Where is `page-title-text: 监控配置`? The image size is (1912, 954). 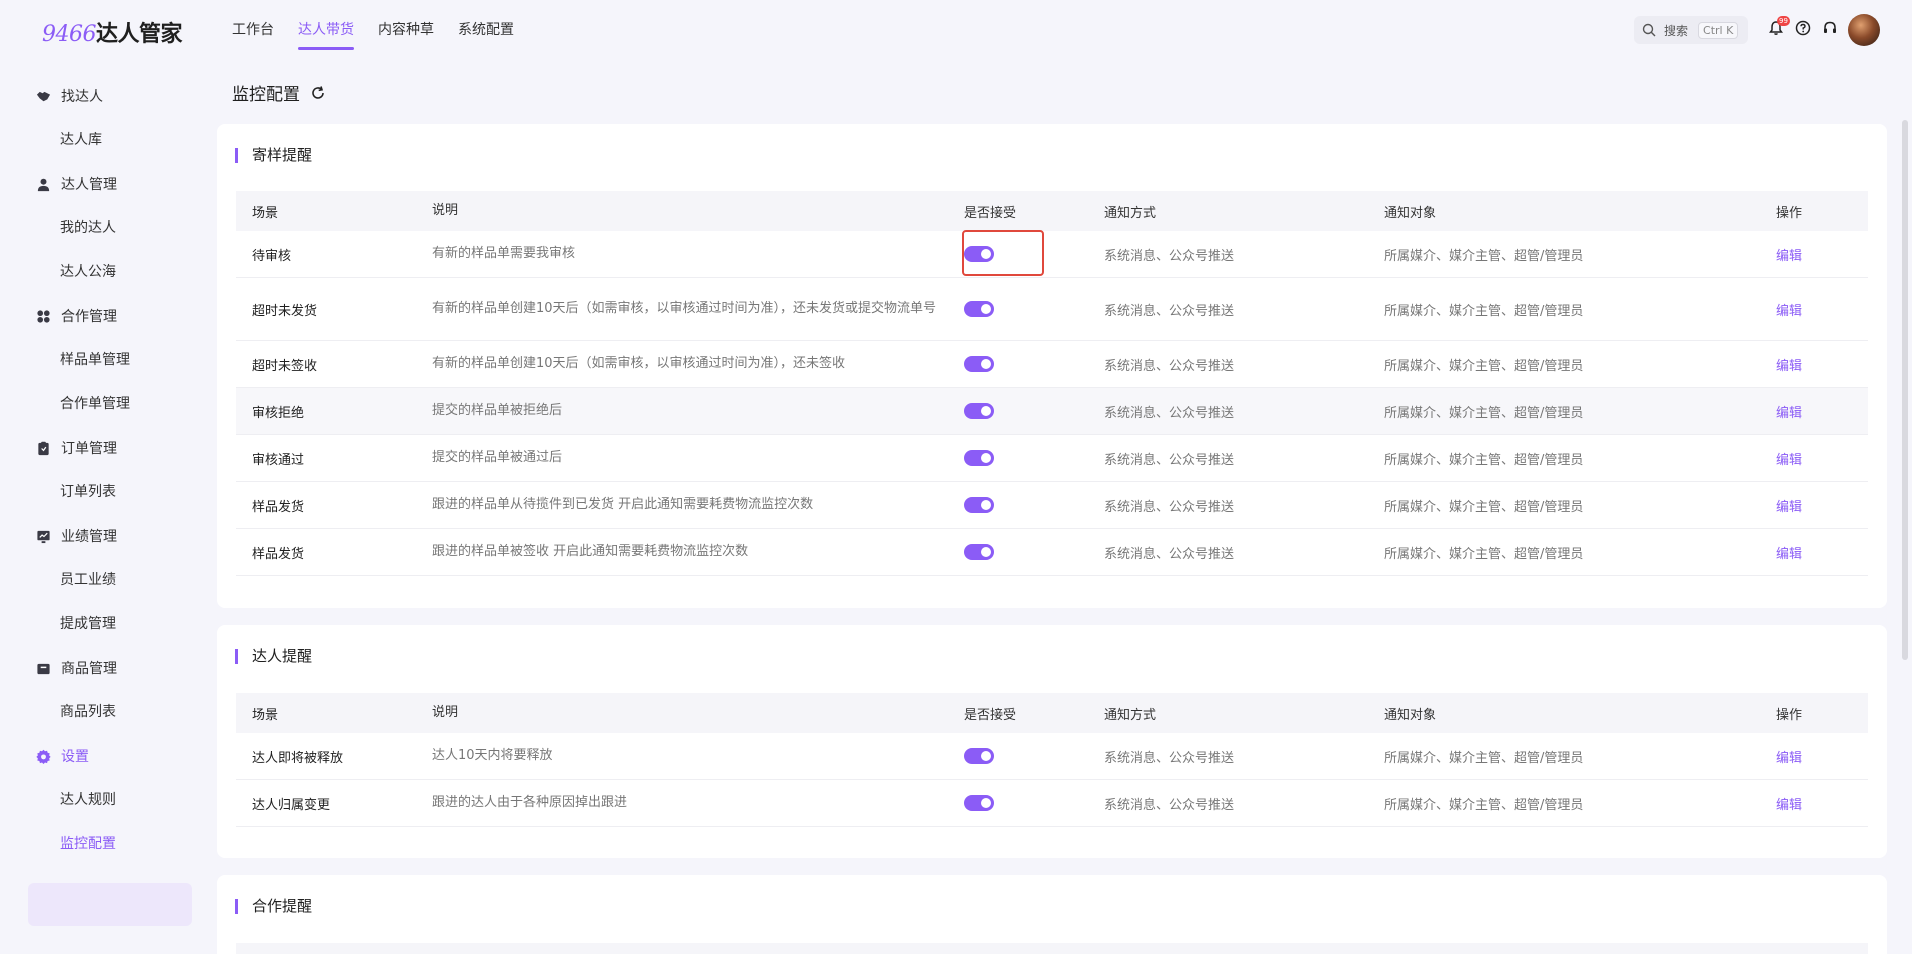 page-title-text: 监控配置 is located at coordinates (266, 95).